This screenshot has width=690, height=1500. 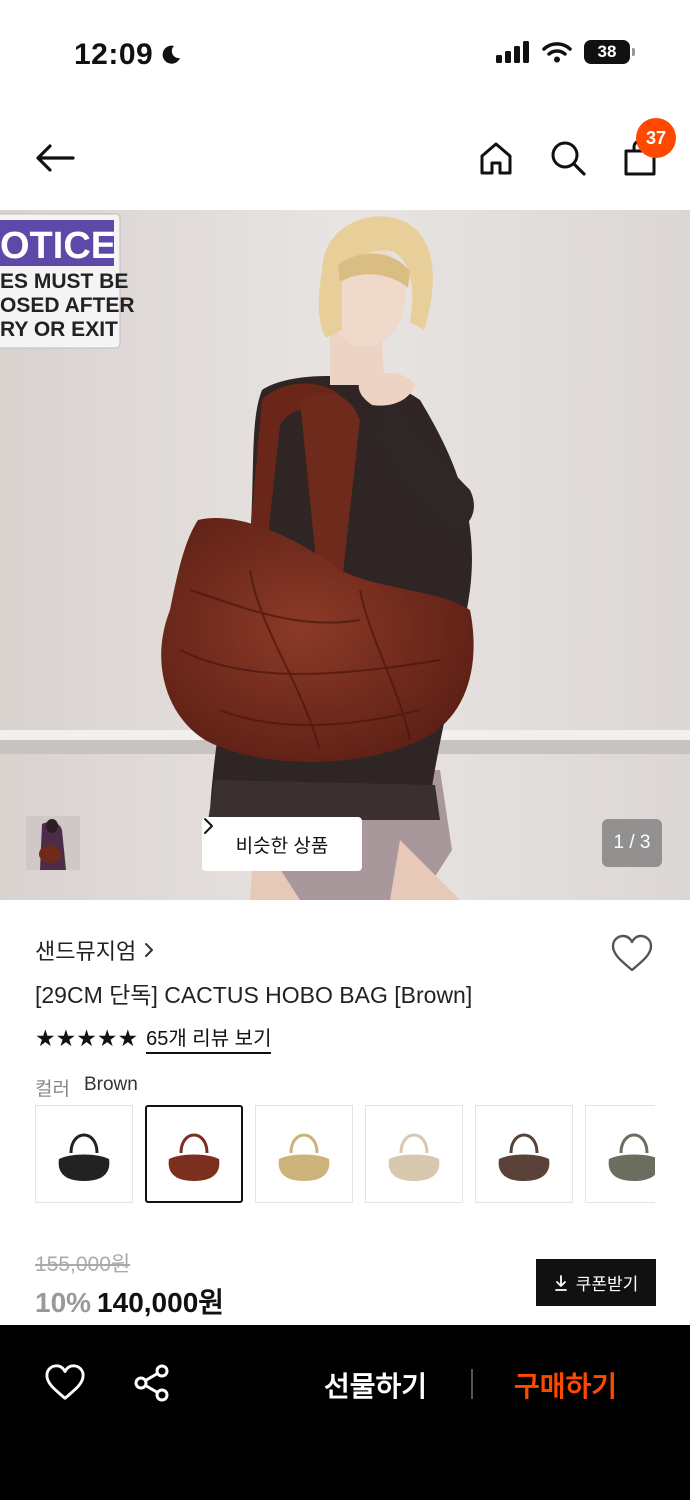 I want to click on sign-line-3: OSED AFTER, so click(x=67, y=305).